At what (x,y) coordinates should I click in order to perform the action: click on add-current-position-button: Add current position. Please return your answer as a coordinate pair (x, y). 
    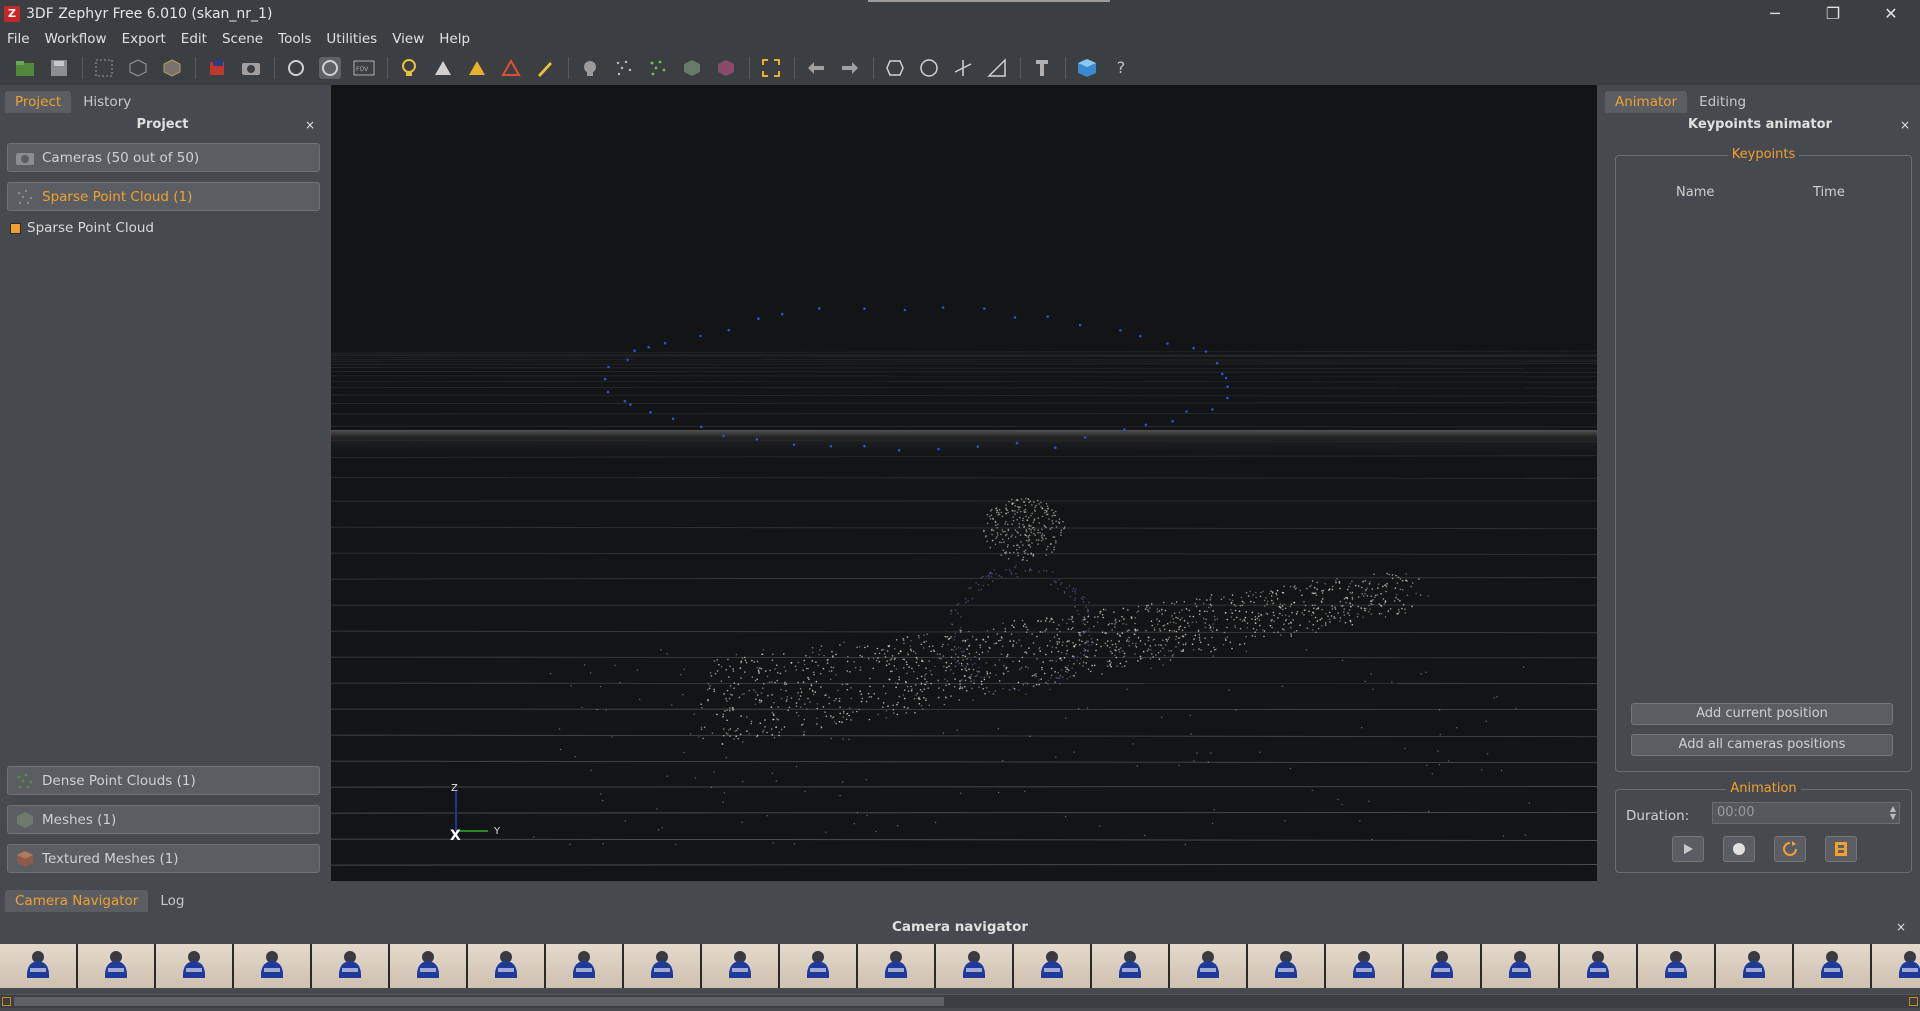
    Looking at the image, I should click on (1762, 714).